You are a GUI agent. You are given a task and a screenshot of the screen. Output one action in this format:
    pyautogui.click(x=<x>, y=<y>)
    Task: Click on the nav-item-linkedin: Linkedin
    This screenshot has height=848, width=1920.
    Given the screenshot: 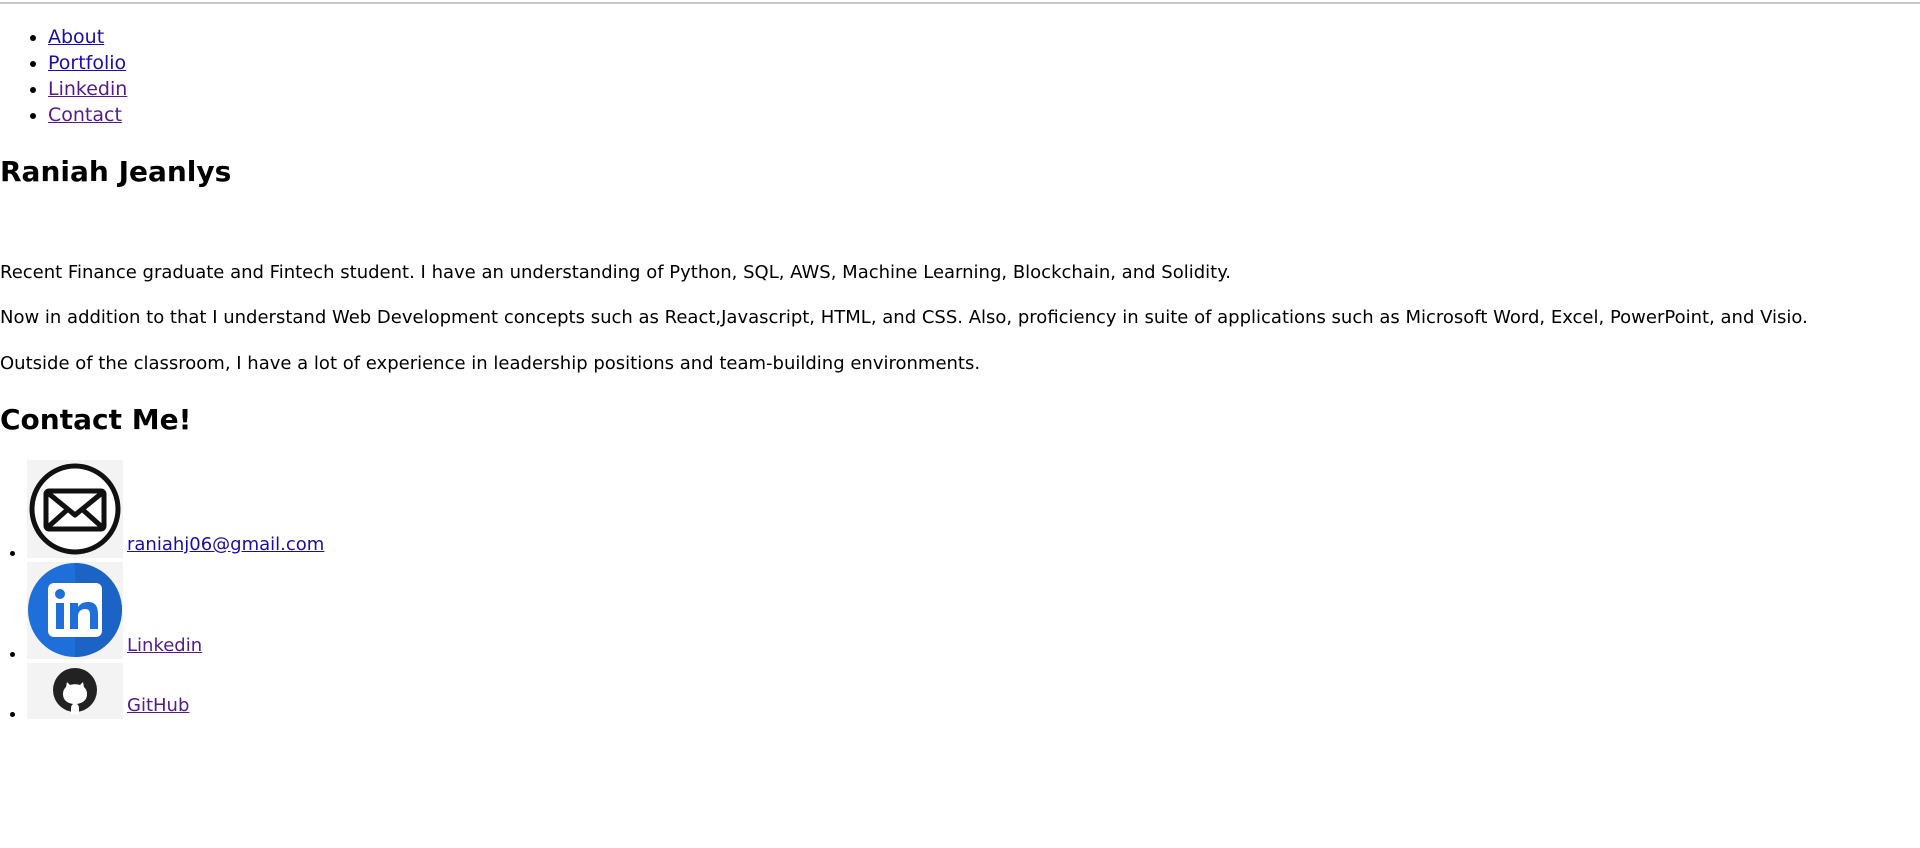 What is the action you would take?
    pyautogui.click(x=87, y=89)
    